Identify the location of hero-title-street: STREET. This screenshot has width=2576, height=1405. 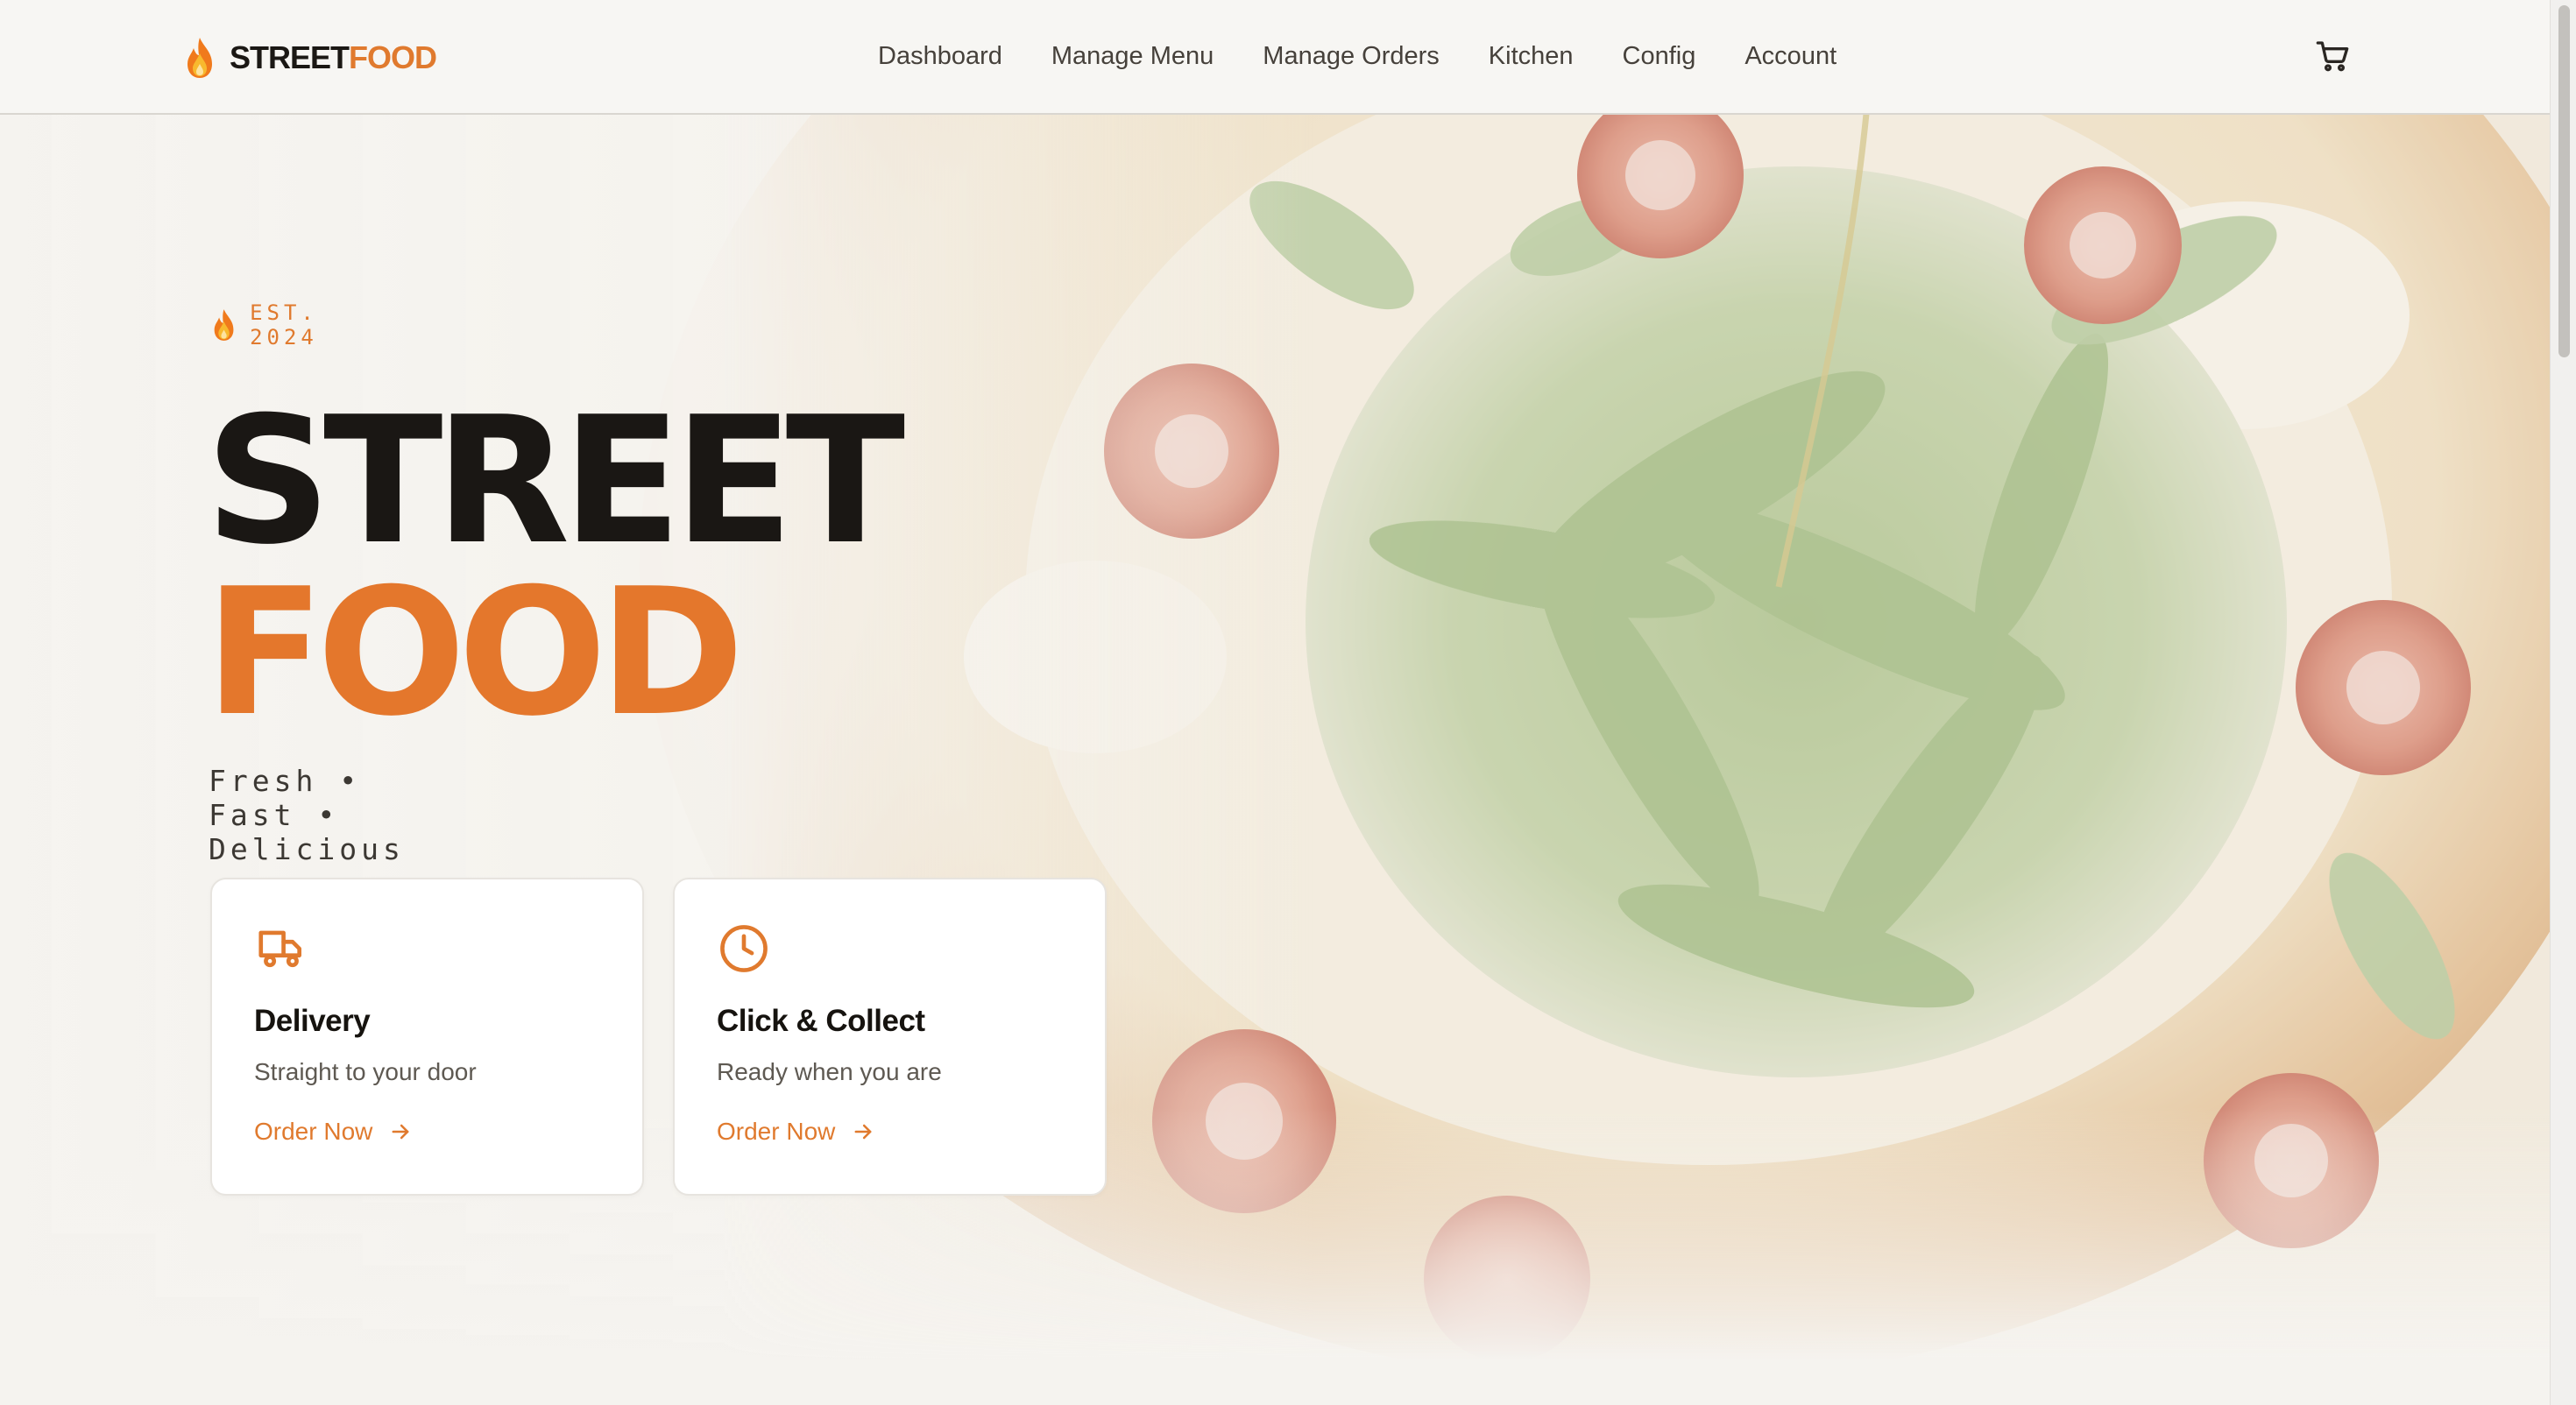
(555, 481).